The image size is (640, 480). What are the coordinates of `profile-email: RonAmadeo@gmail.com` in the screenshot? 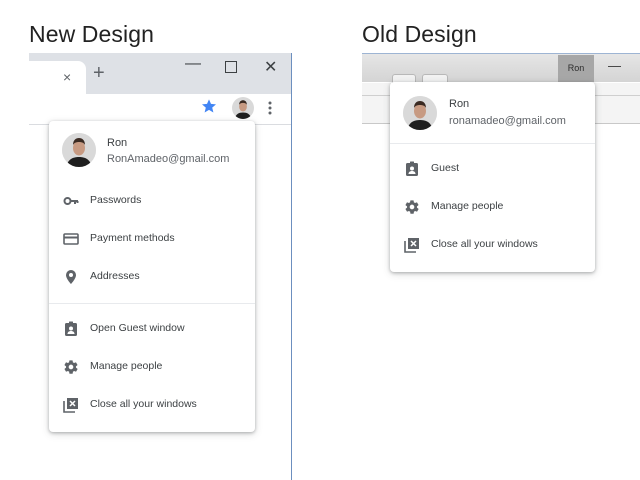 It's located at (168, 159).